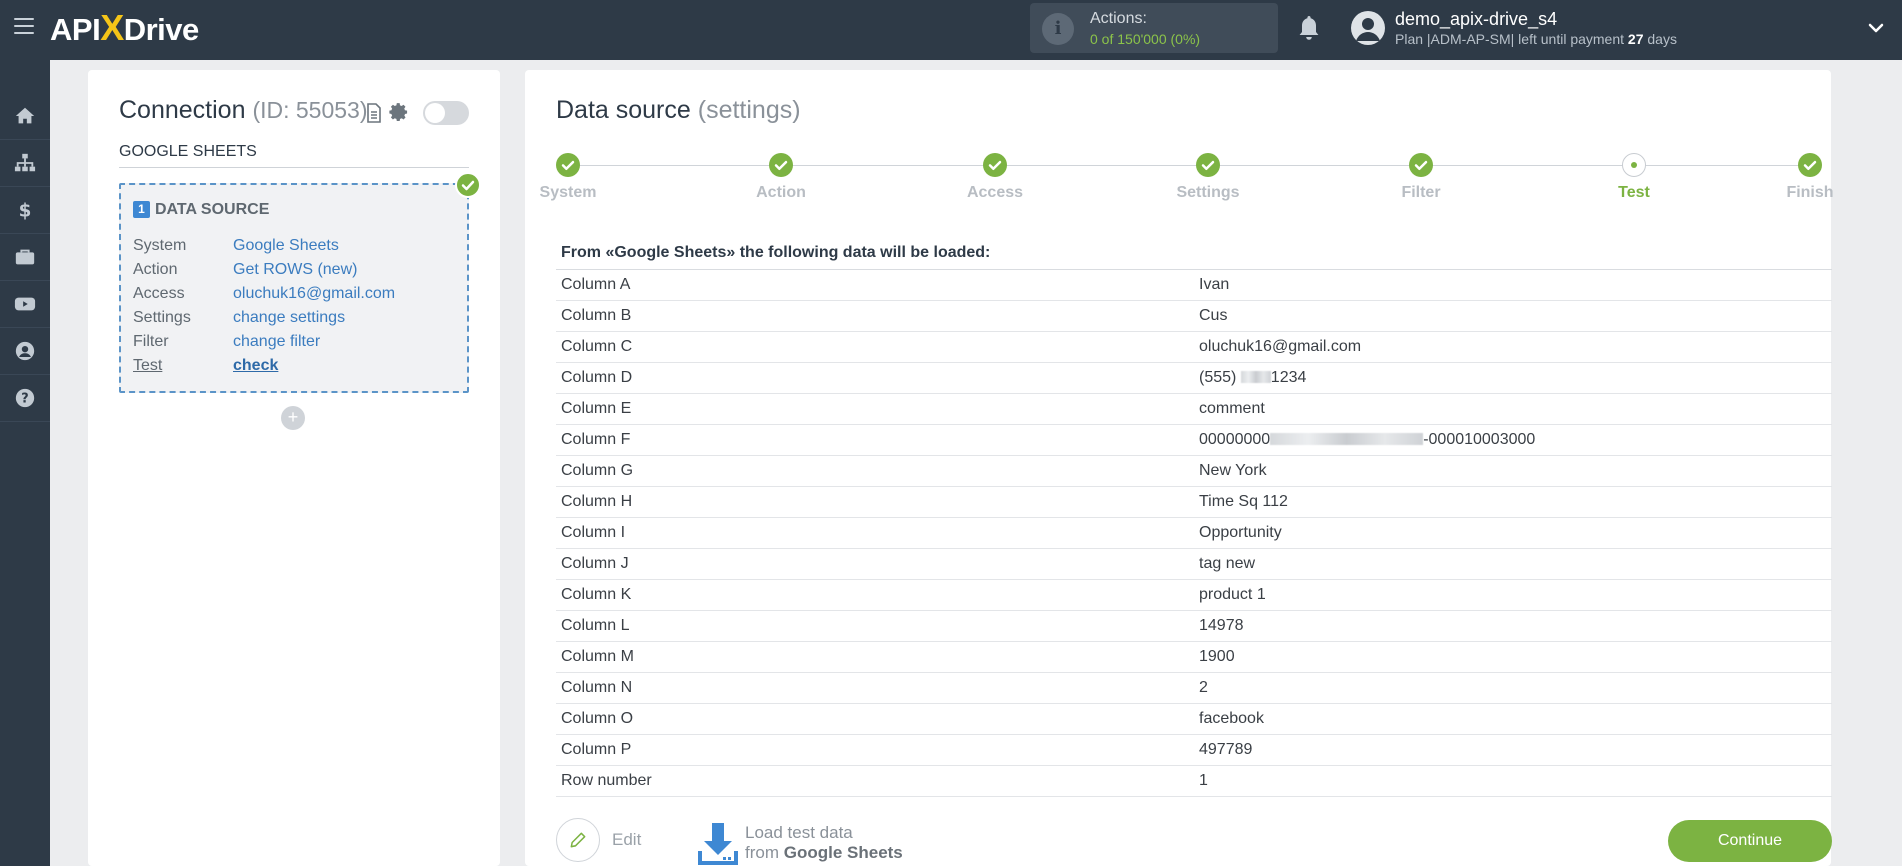 This screenshot has height=866, width=1902. What do you see at coordinates (374, 113) in the screenshot?
I see `document-icon` at bounding box center [374, 113].